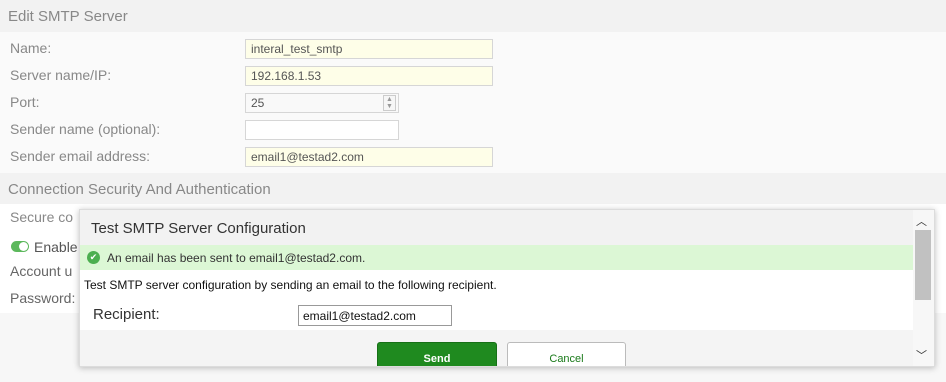 This screenshot has width=946, height=382. Describe the element at coordinates (921, 221) in the screenshot. I see `chevron-up-icon: ︿` at that location.